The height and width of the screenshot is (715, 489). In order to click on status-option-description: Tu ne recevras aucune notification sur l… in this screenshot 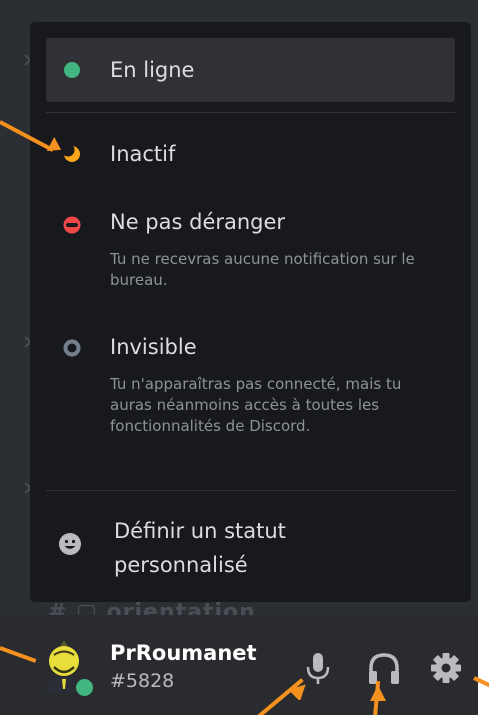, I will do `click(262, 269)`.